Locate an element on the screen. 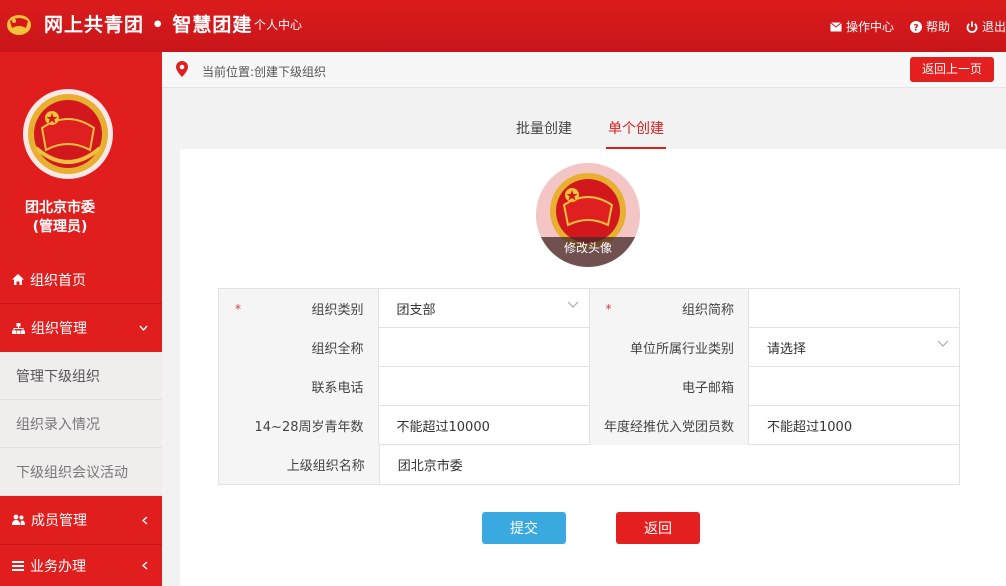 The width and height of the screenshot is (1006, 586). org-type-label: 组织类别 is located at coordinates (337, 310).